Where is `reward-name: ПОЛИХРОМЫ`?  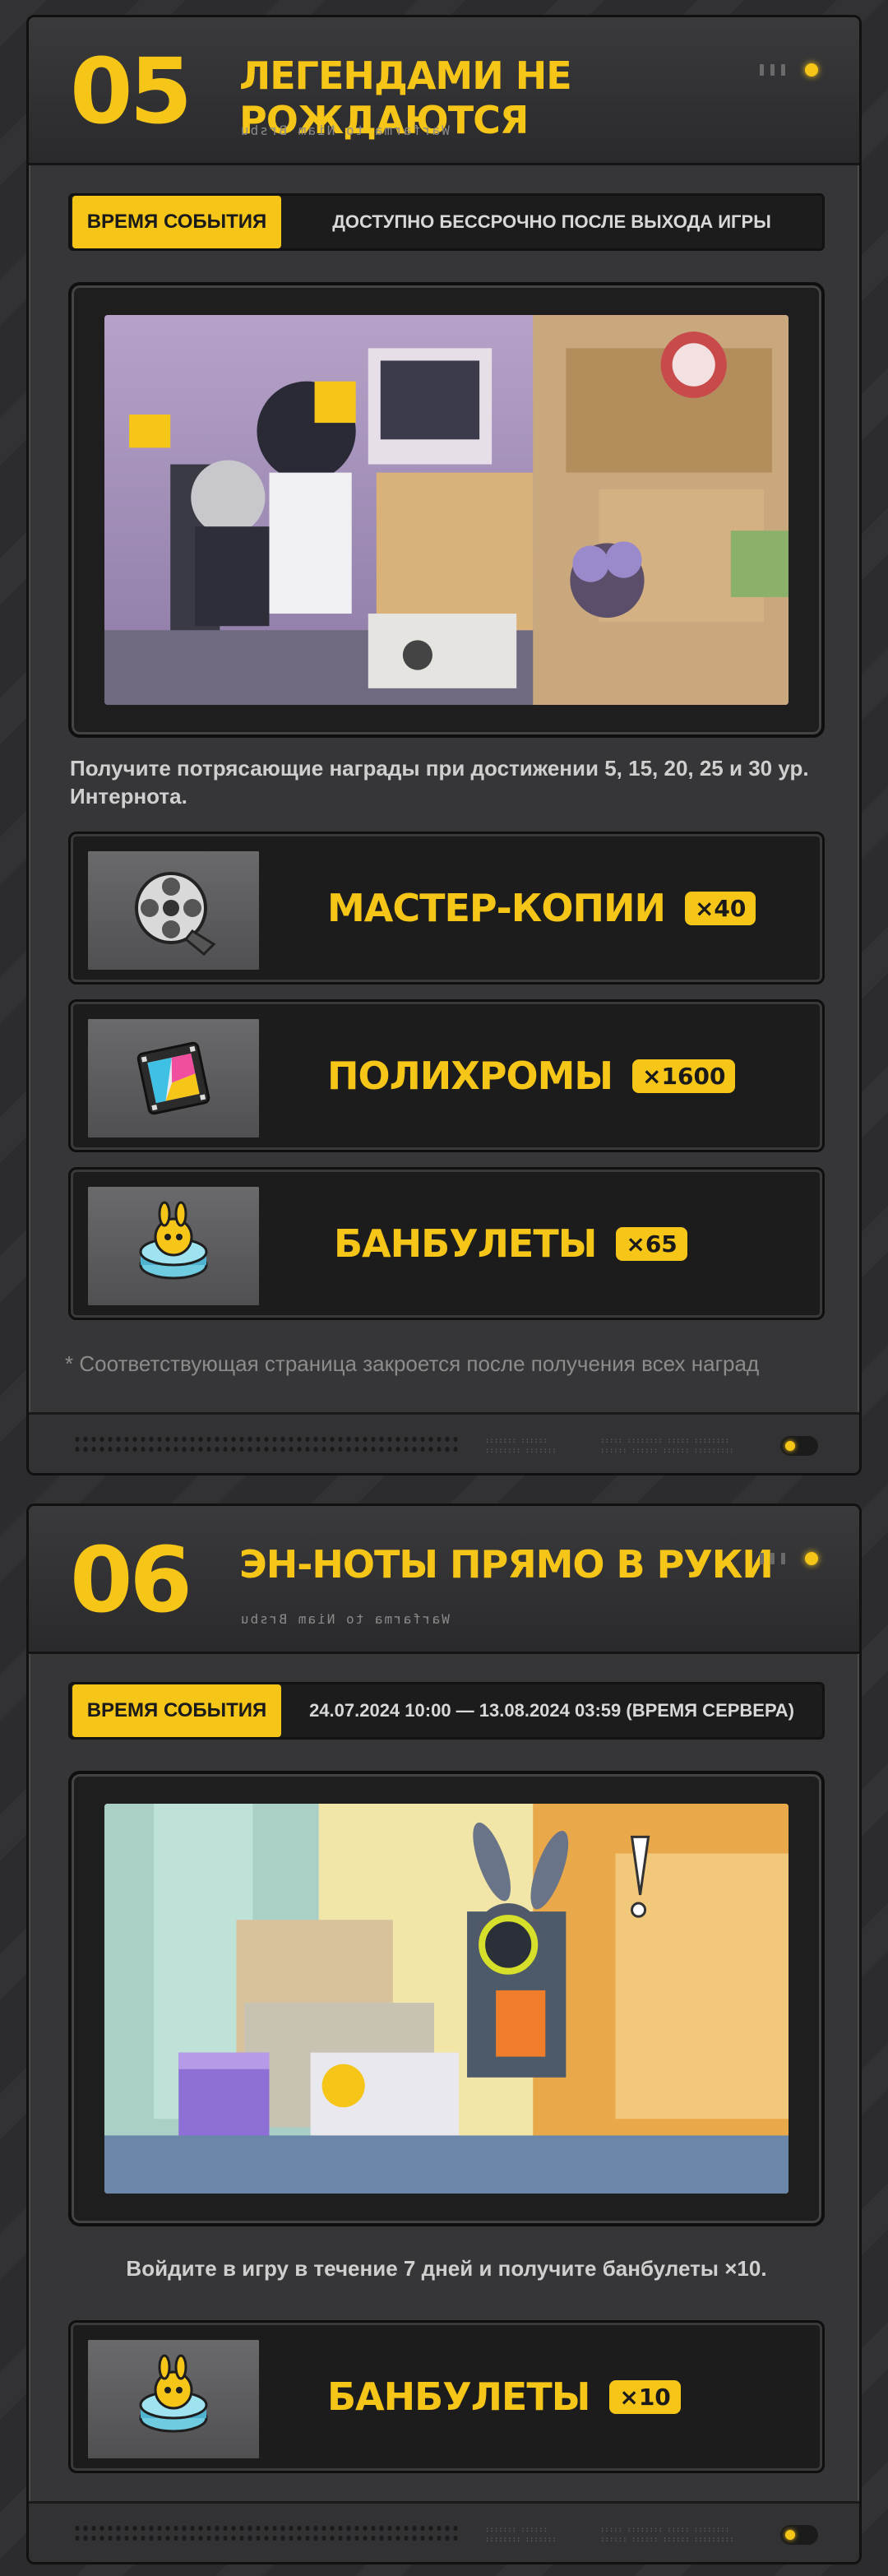
reward-name: ПОЛИХРОМЫ is located at coordinates (470, 1076).